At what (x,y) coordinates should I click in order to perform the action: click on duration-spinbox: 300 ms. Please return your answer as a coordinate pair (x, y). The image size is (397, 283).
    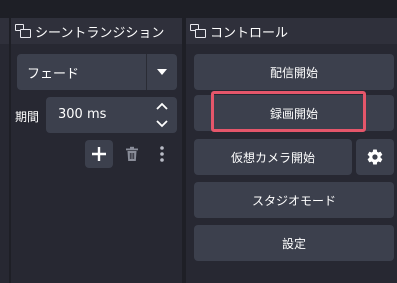
    Looking at the image, I should click on (111, 115).